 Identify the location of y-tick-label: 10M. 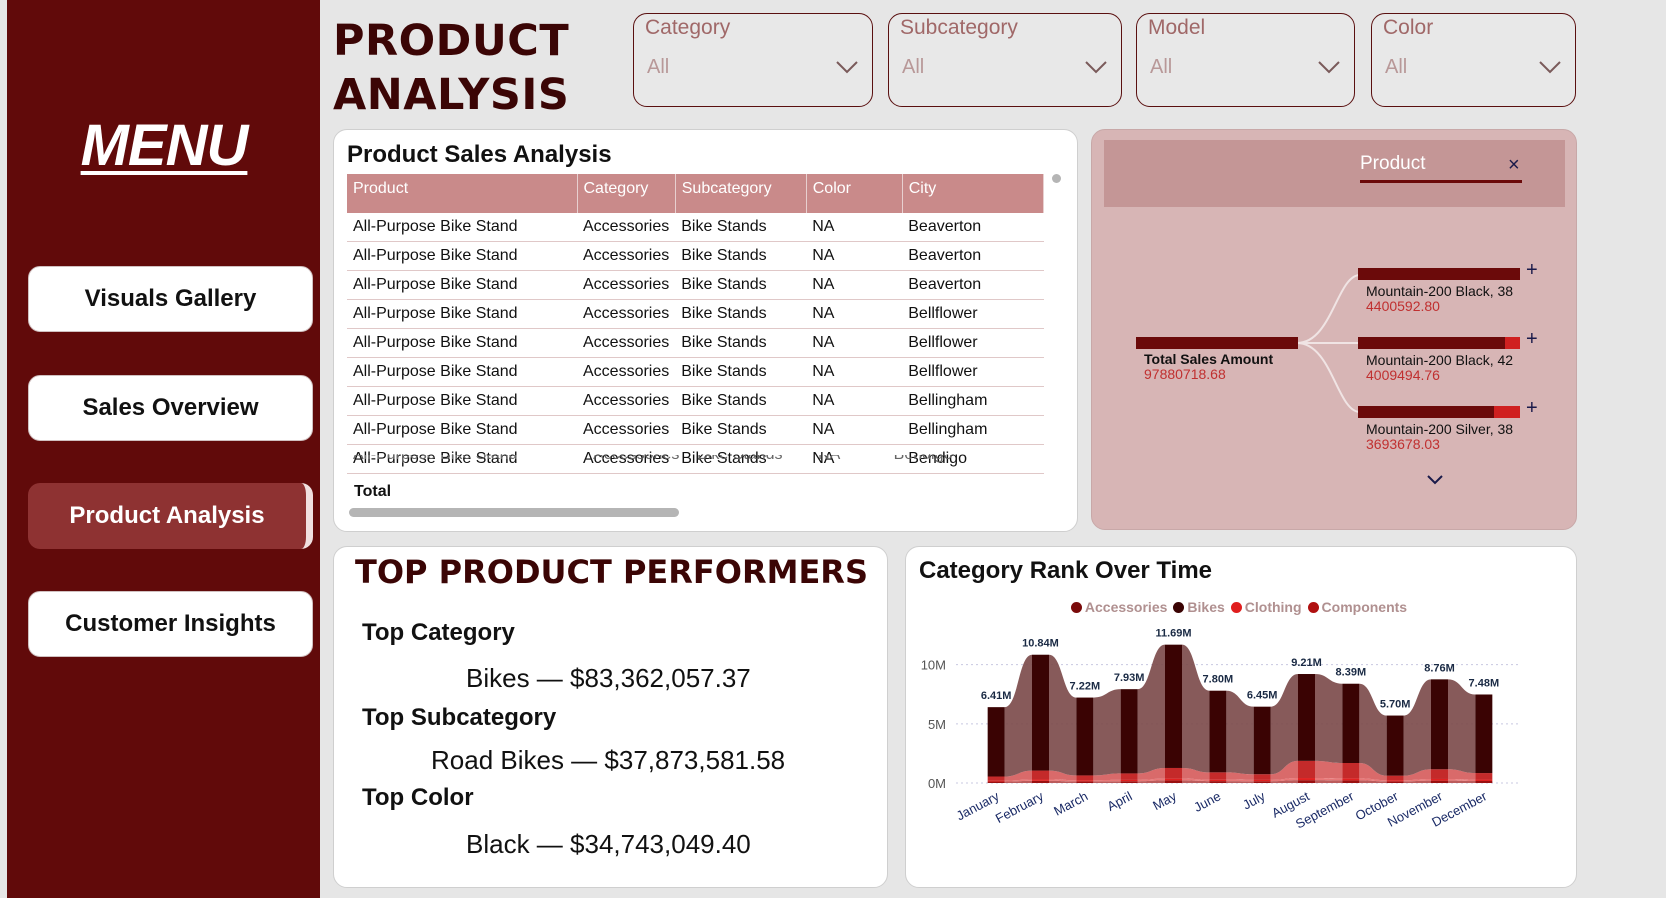
(933, 665).